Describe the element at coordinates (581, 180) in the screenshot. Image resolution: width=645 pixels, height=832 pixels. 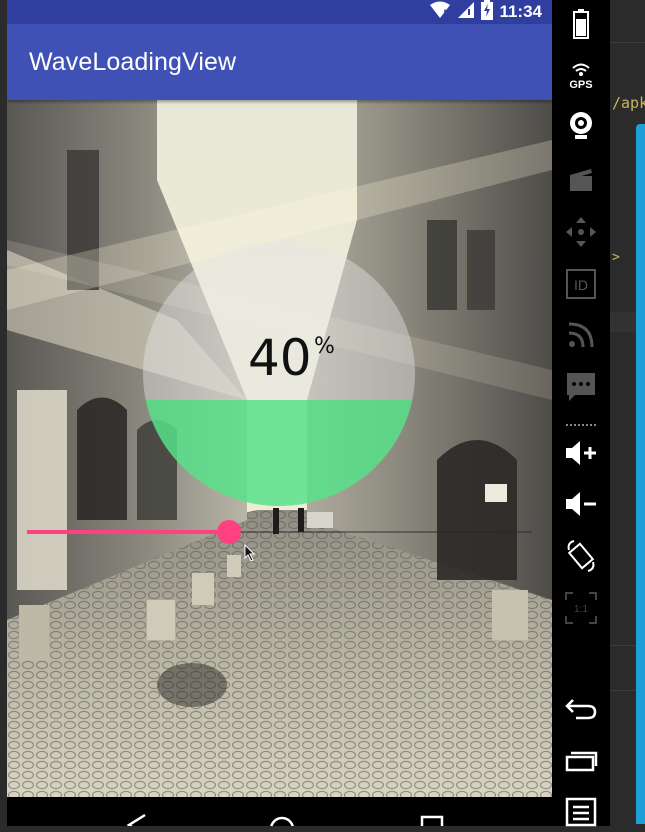
I see `video-icon` at that location.